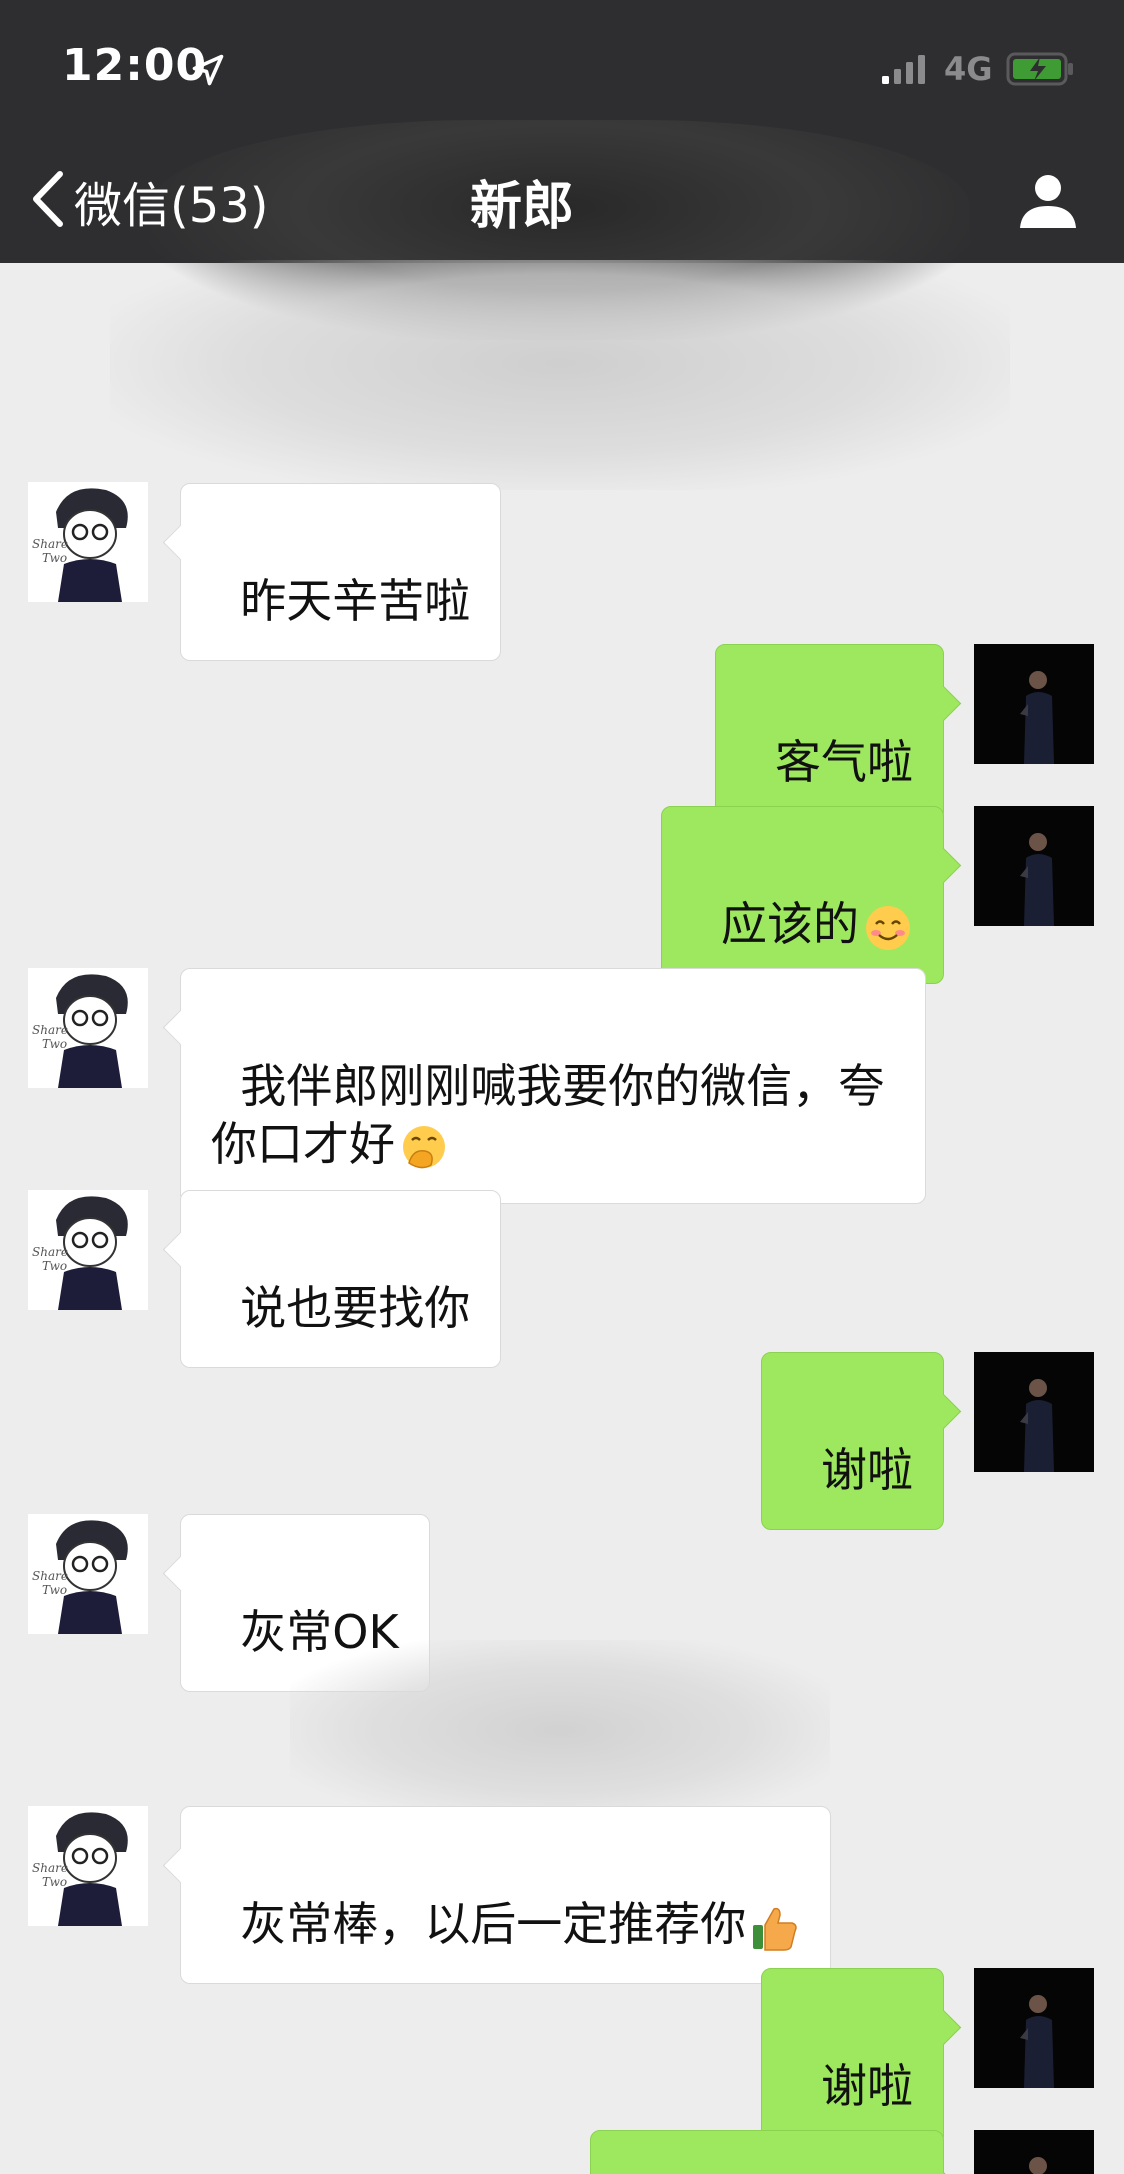  What do you see at coordinates (135, 65) in the screenshot?
I see `status-time: 12:00` at bounding box center [135, 65].